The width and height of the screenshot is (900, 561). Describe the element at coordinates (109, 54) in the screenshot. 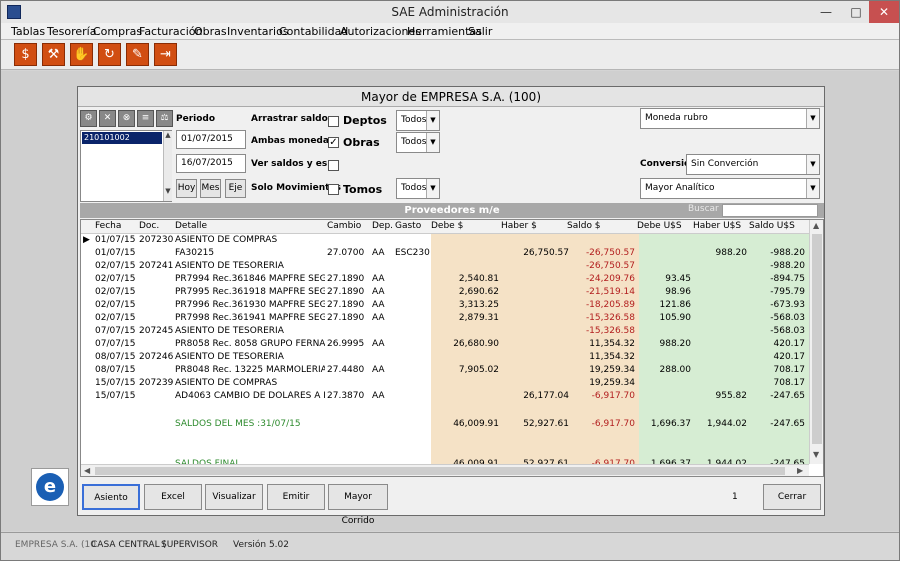

I see `hand-refresh-icon: ↻` at that location.